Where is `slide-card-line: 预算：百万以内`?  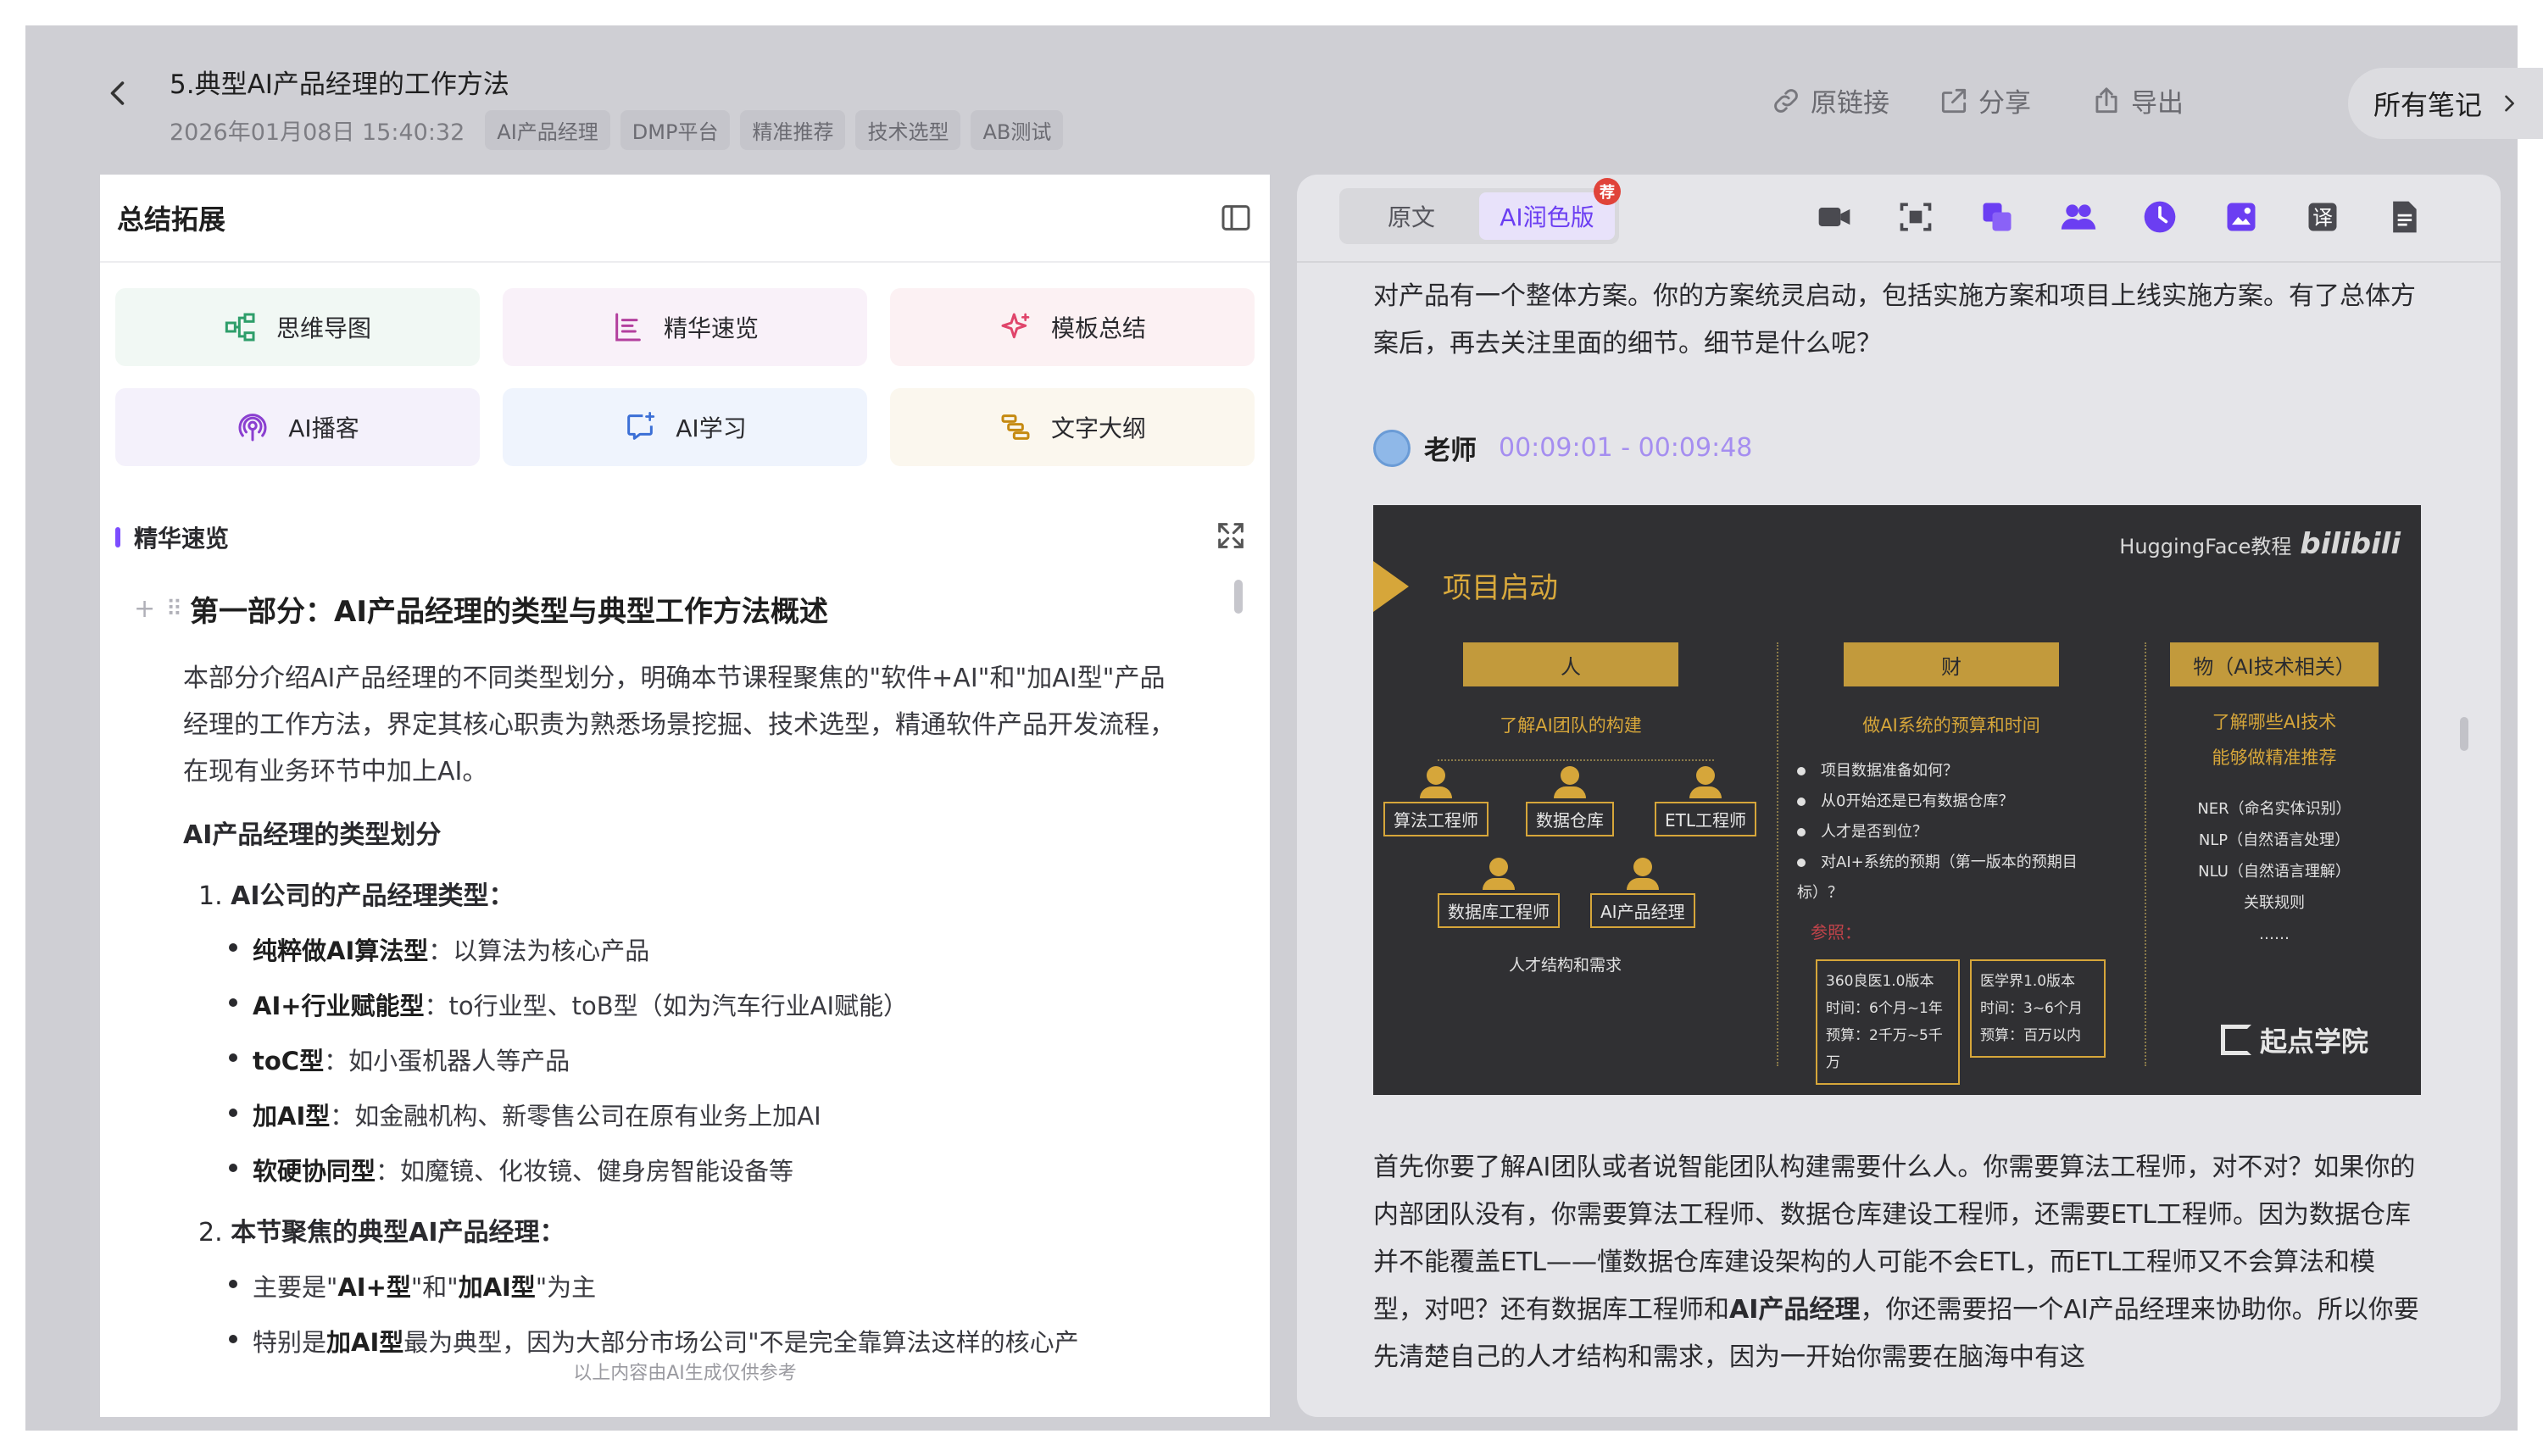 slide-card-line: 预算：百万以内 is located at coordinates (2031, 1035).